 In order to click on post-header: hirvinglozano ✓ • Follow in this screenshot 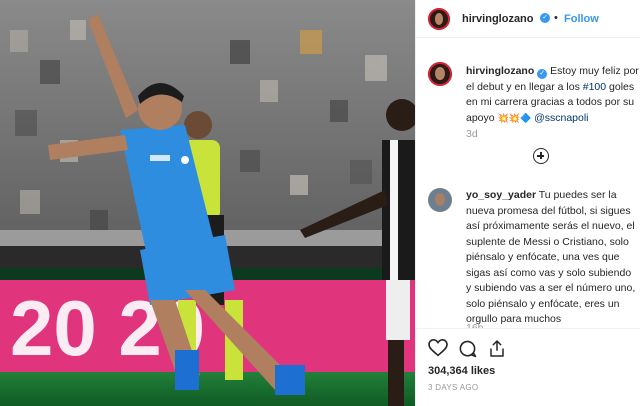, I will do `click(528, 19)`.